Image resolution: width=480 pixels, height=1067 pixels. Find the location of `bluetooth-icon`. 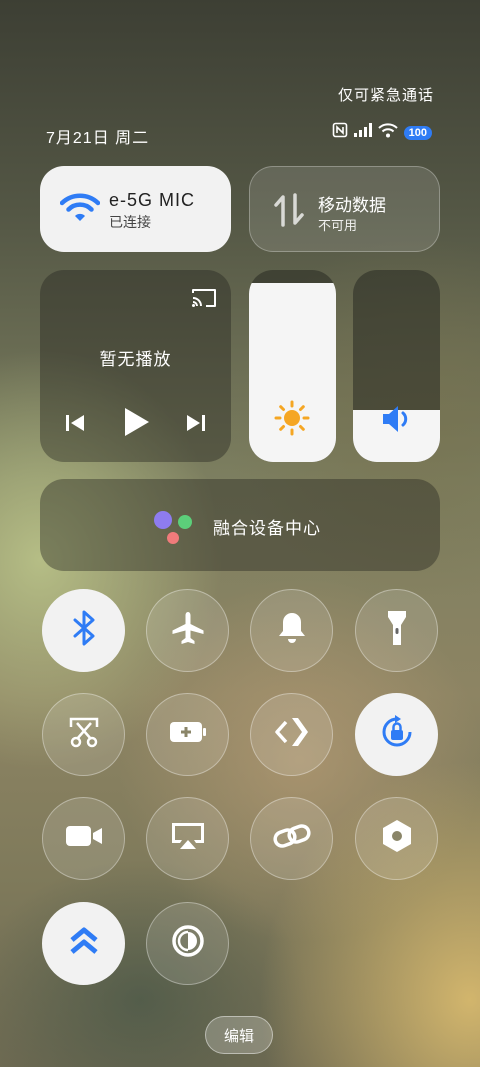

bluetooth-icon is located at coordinates (84, 630).